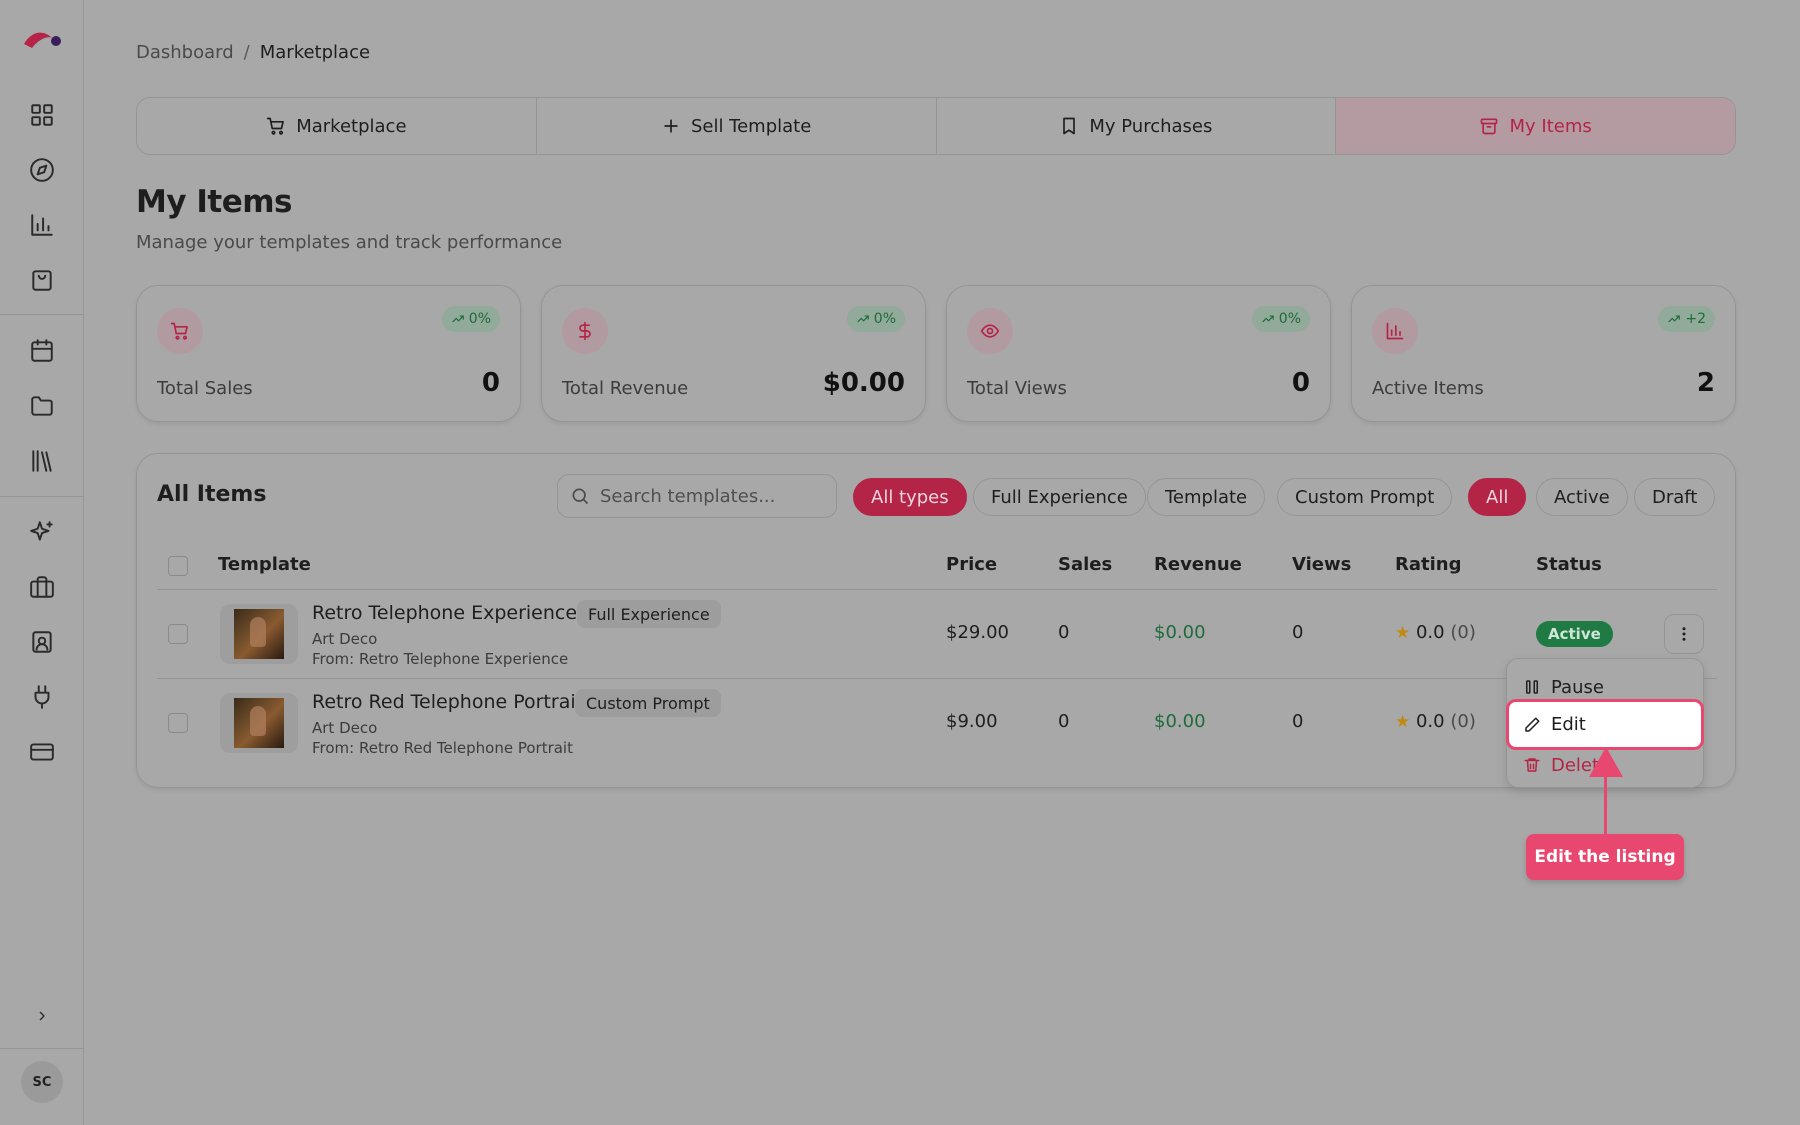 The height and width of the screenshot is (1125, 1800). Describe the element at coordinates (1365, 497) in the screenshot. I see `filter-chip-custom-prompt: Custom Prompt` at that location.